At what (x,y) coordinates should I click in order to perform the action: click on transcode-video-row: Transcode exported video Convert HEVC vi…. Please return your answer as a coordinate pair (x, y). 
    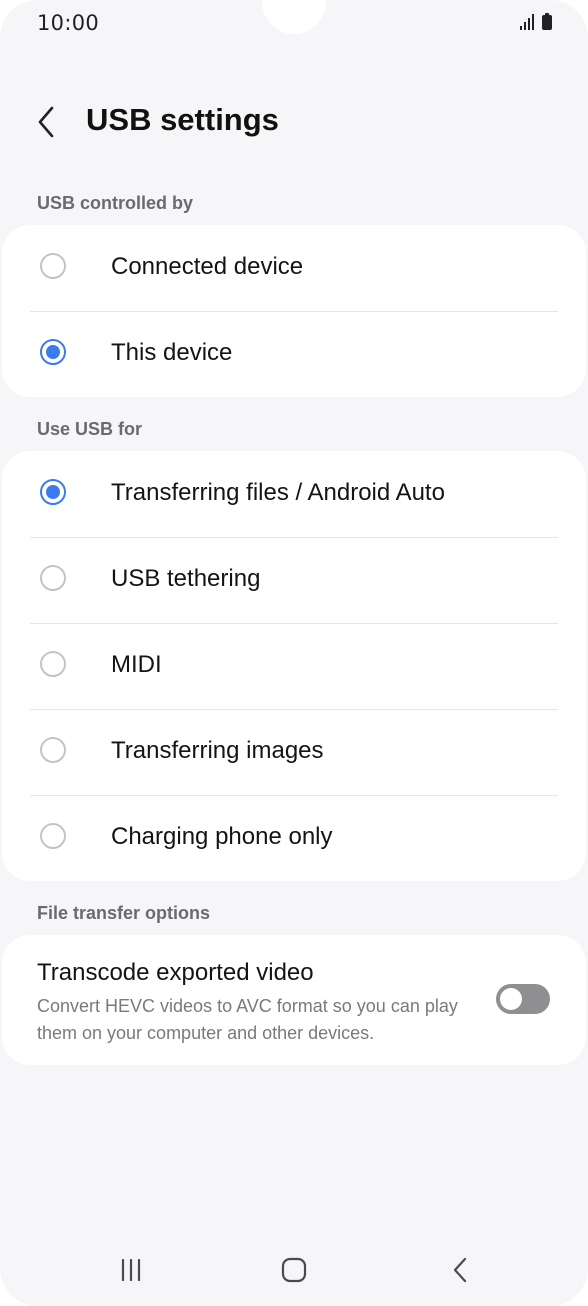
    Looking at the image, I should click on (294, 1000).